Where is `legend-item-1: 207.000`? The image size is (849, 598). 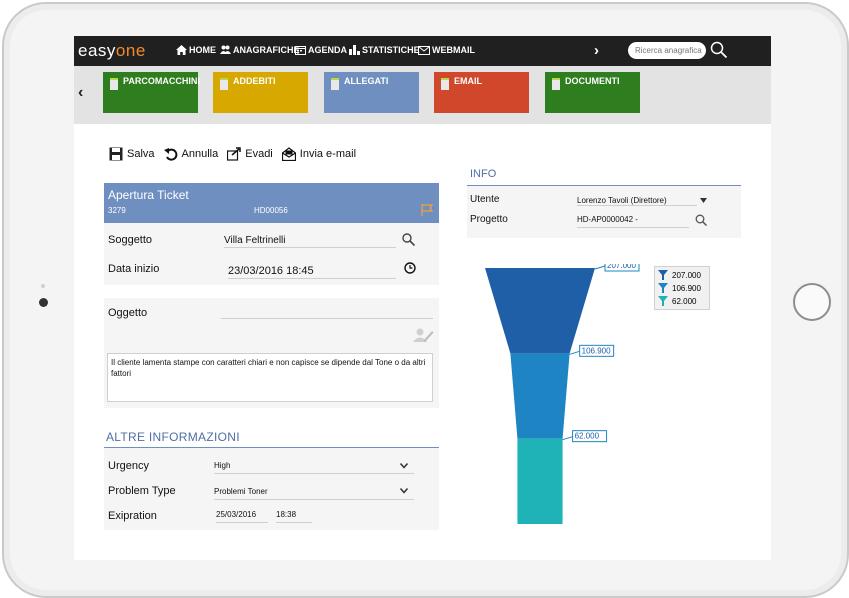
legend-item-1: 207.000 is located at coordinates (679, 275).